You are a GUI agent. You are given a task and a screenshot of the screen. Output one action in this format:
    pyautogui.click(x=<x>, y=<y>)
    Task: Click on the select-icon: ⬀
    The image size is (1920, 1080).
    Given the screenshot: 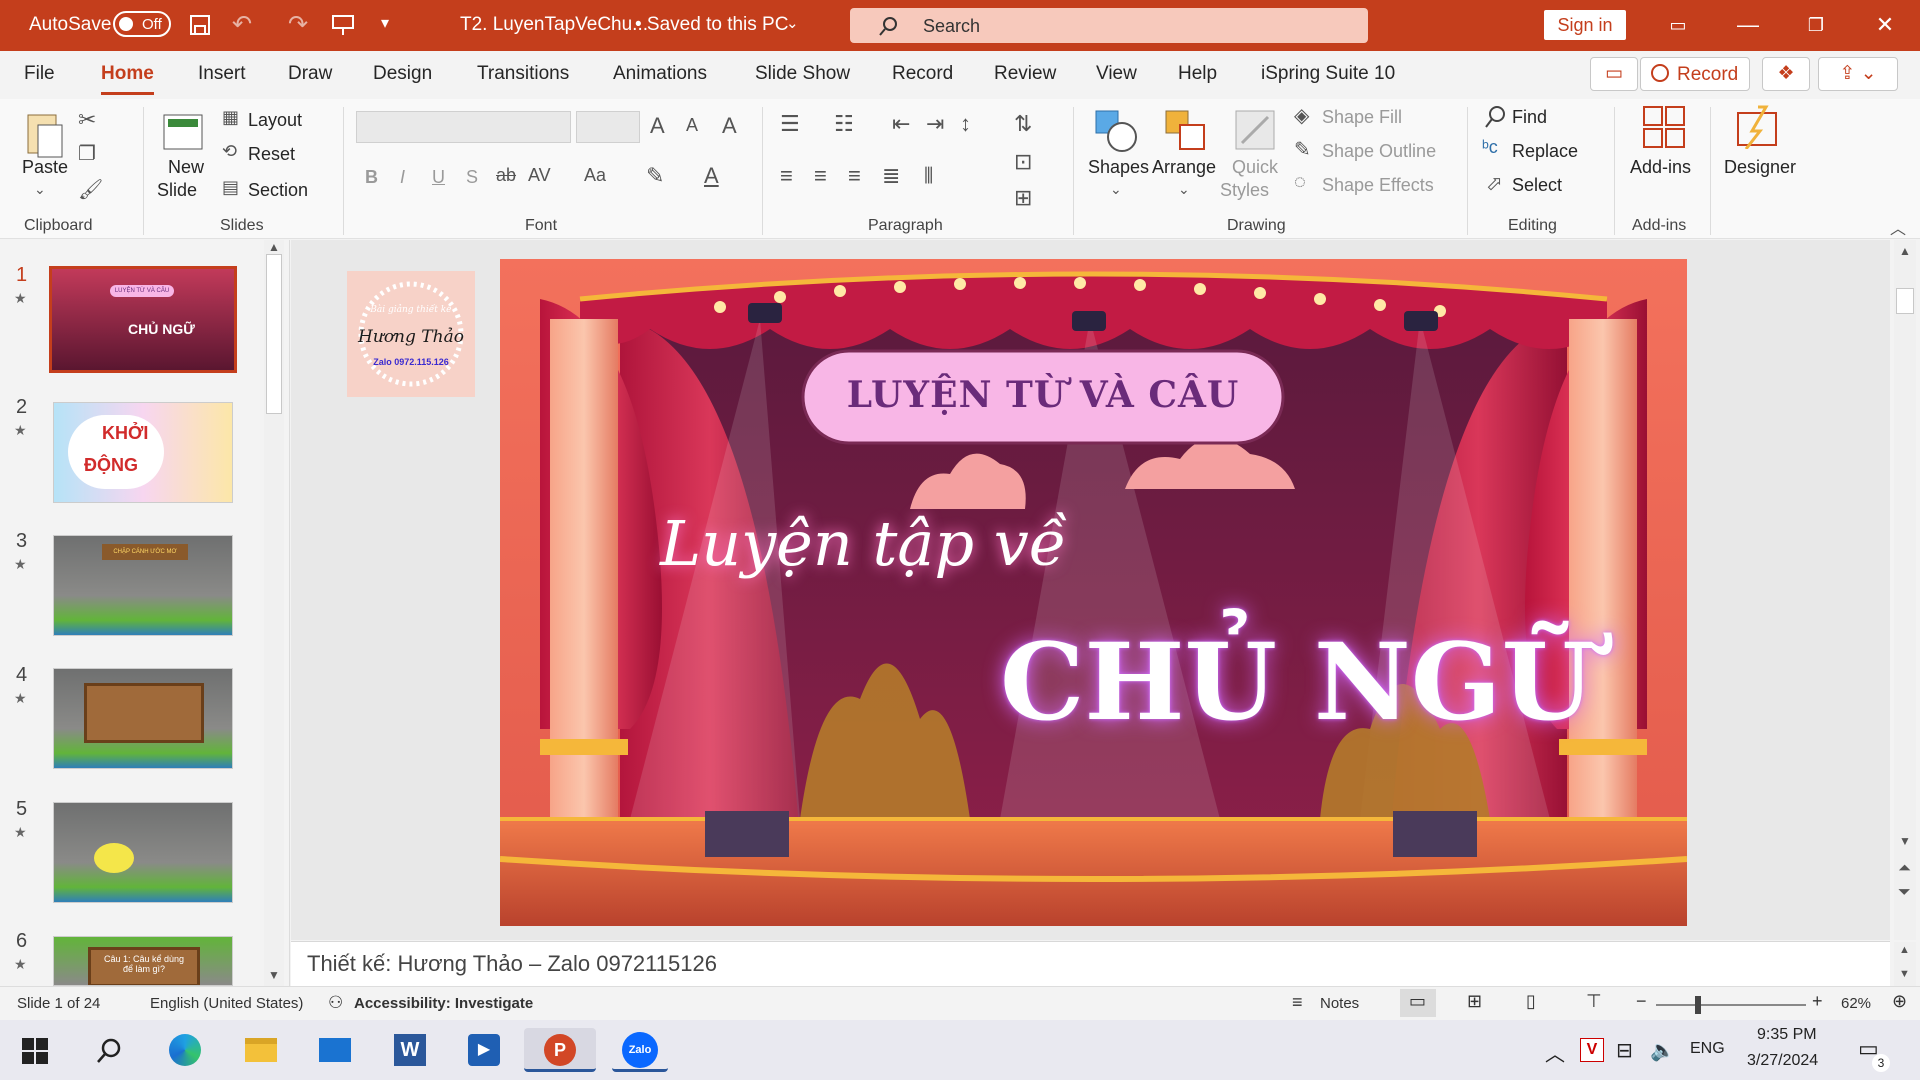 What is the action you would take?
    pyautogui.click(x=1494, y=183)
    